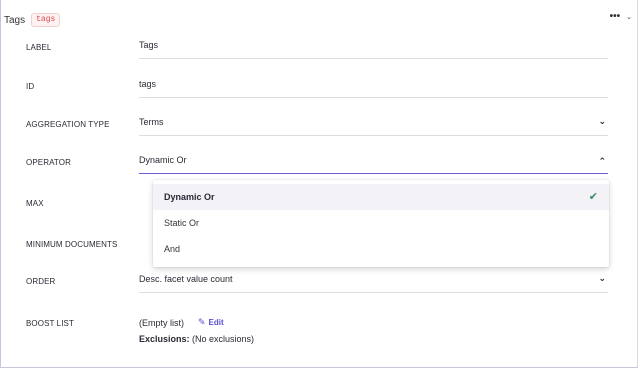  I want to click on pencil-icon: ✎, so click(202, 322).